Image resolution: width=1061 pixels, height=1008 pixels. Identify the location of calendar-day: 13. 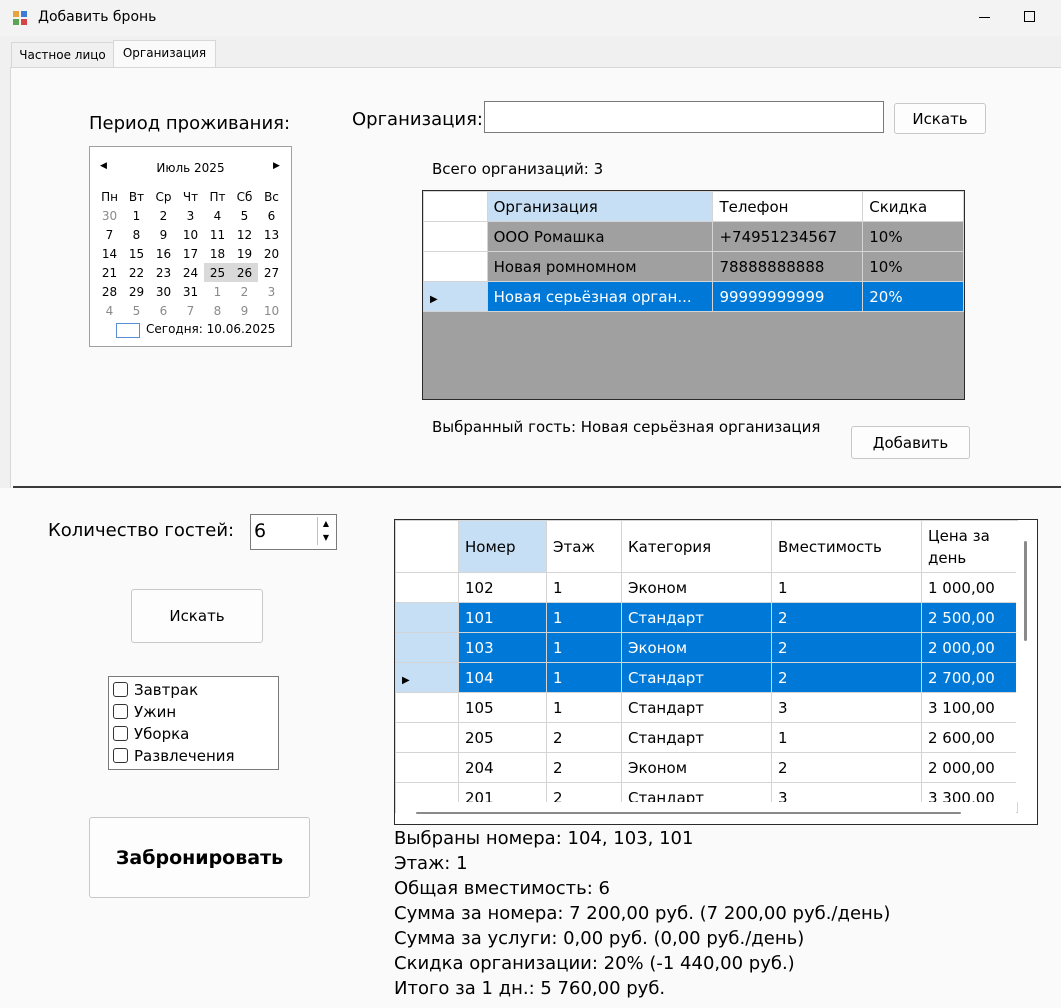
(271, 234).